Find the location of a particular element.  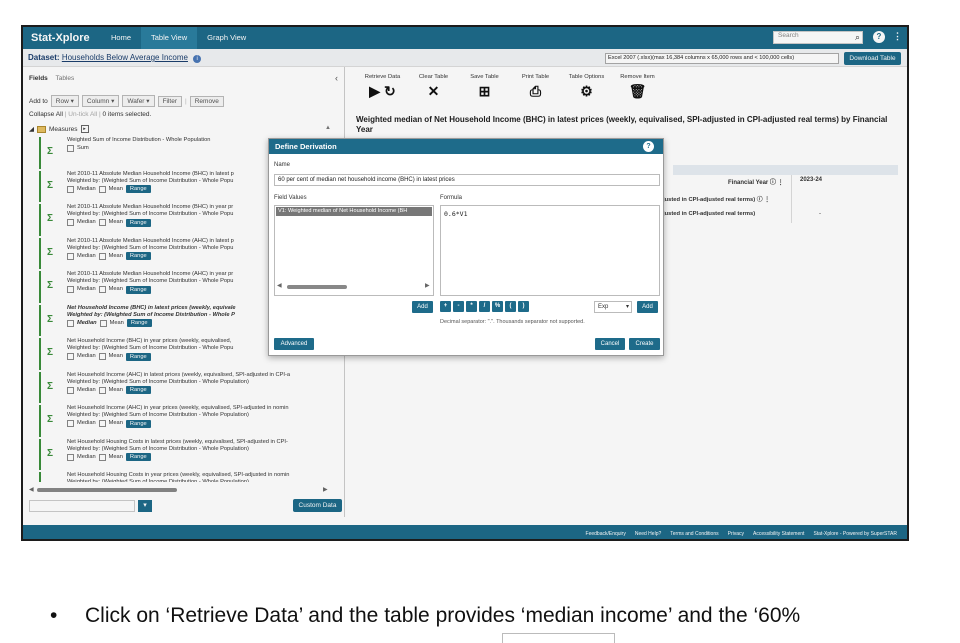

field-values-label: Field Values is located at coordinates (290, 198).